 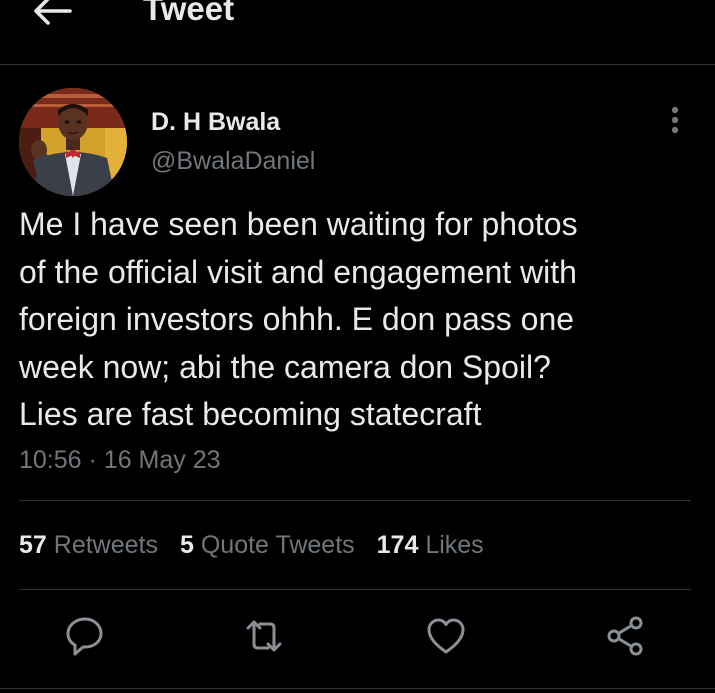 I want to click on more-options-button, so click(x=675, y=121).